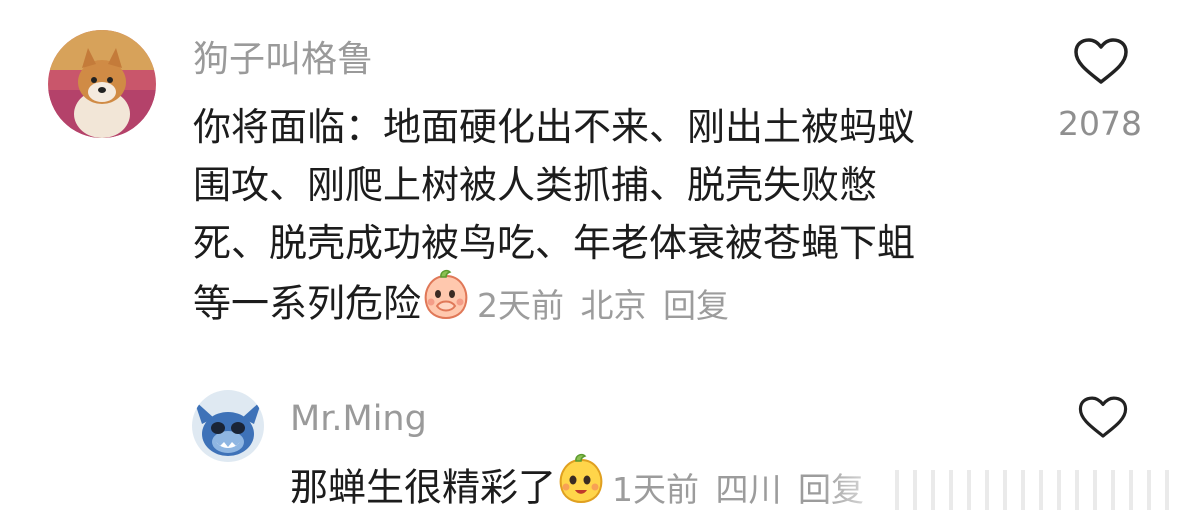 This screenshot has height=524, width=1179. What do you see at coordinates (307, 303) in the screenshot?
I see `comment-text-line: 等一系列危险` at bounding box center [307, 303].